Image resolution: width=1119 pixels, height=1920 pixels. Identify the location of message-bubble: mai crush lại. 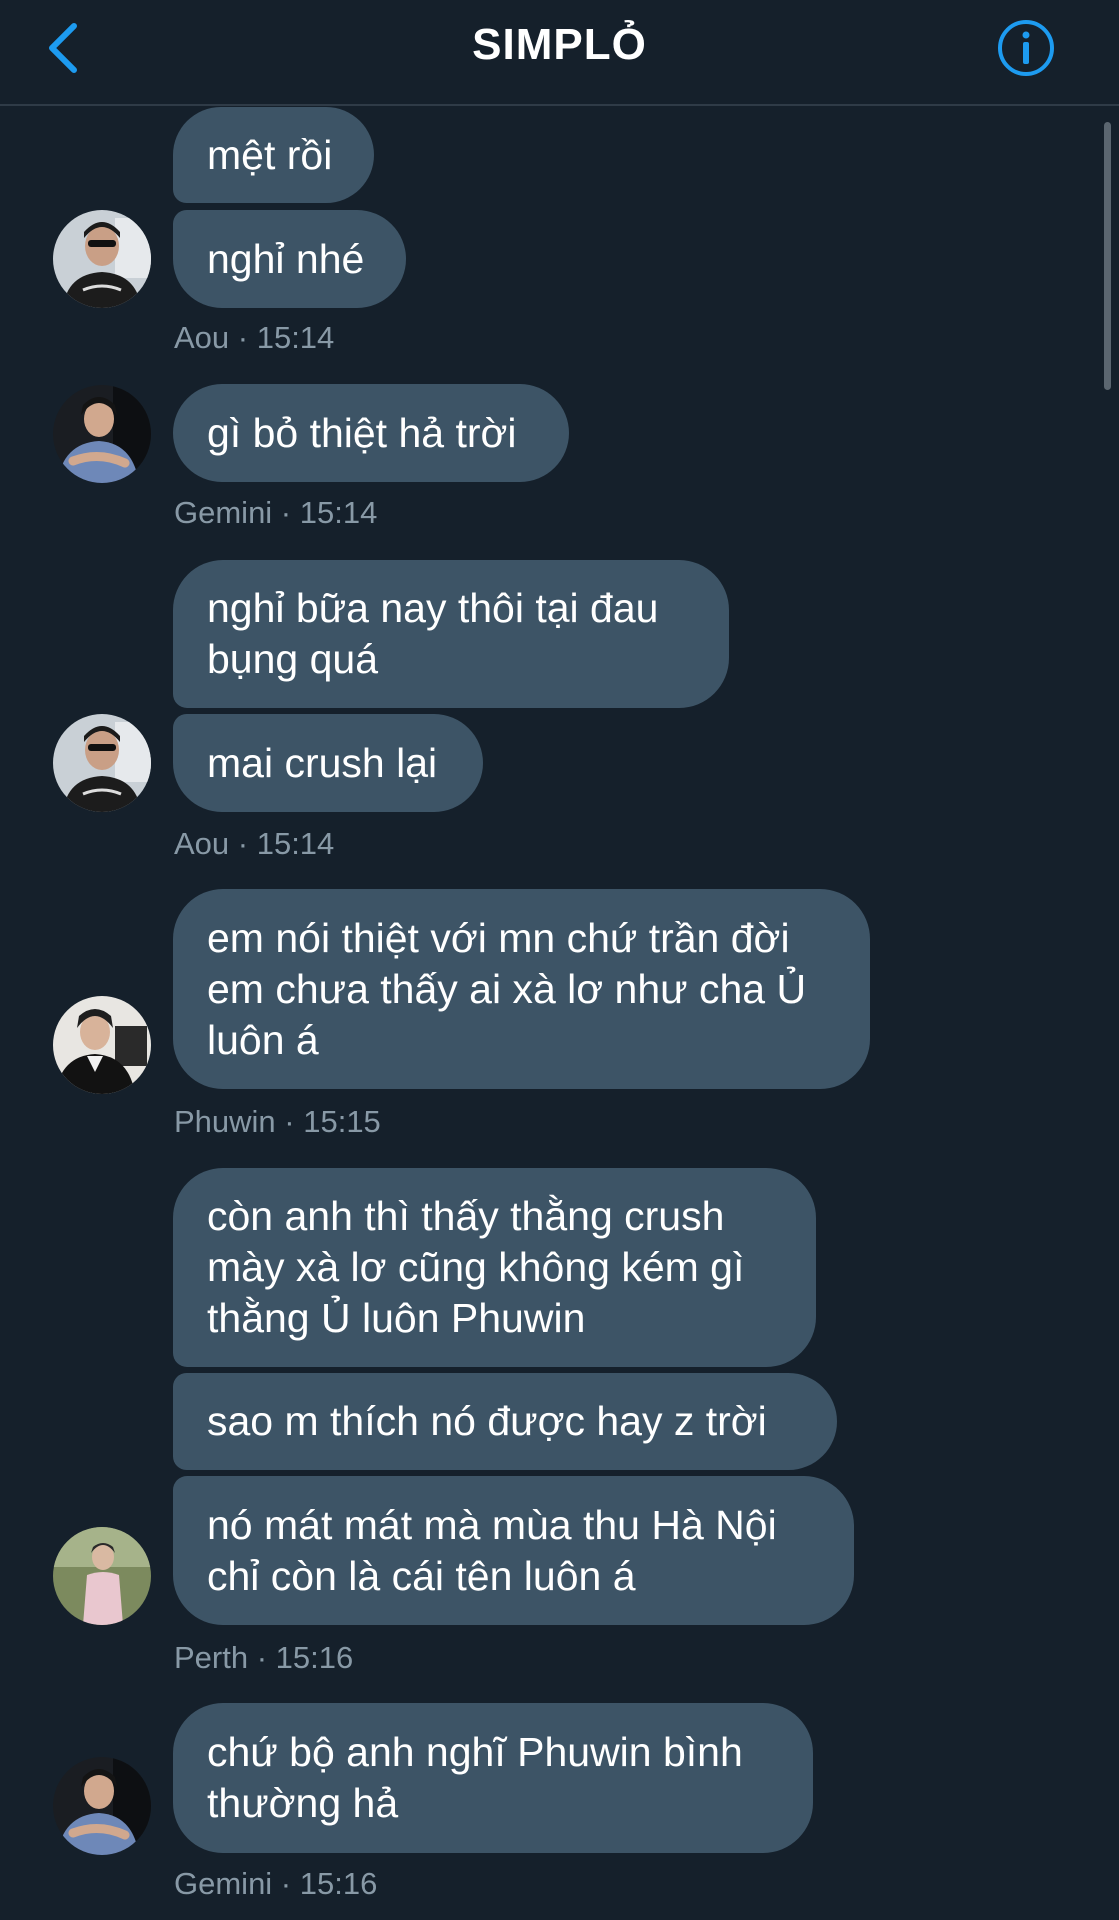
(328, 763).